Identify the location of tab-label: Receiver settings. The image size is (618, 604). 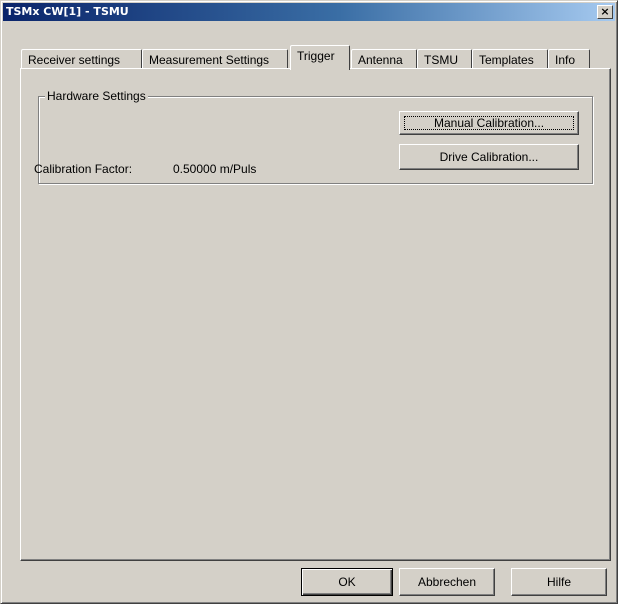
(74, 60).